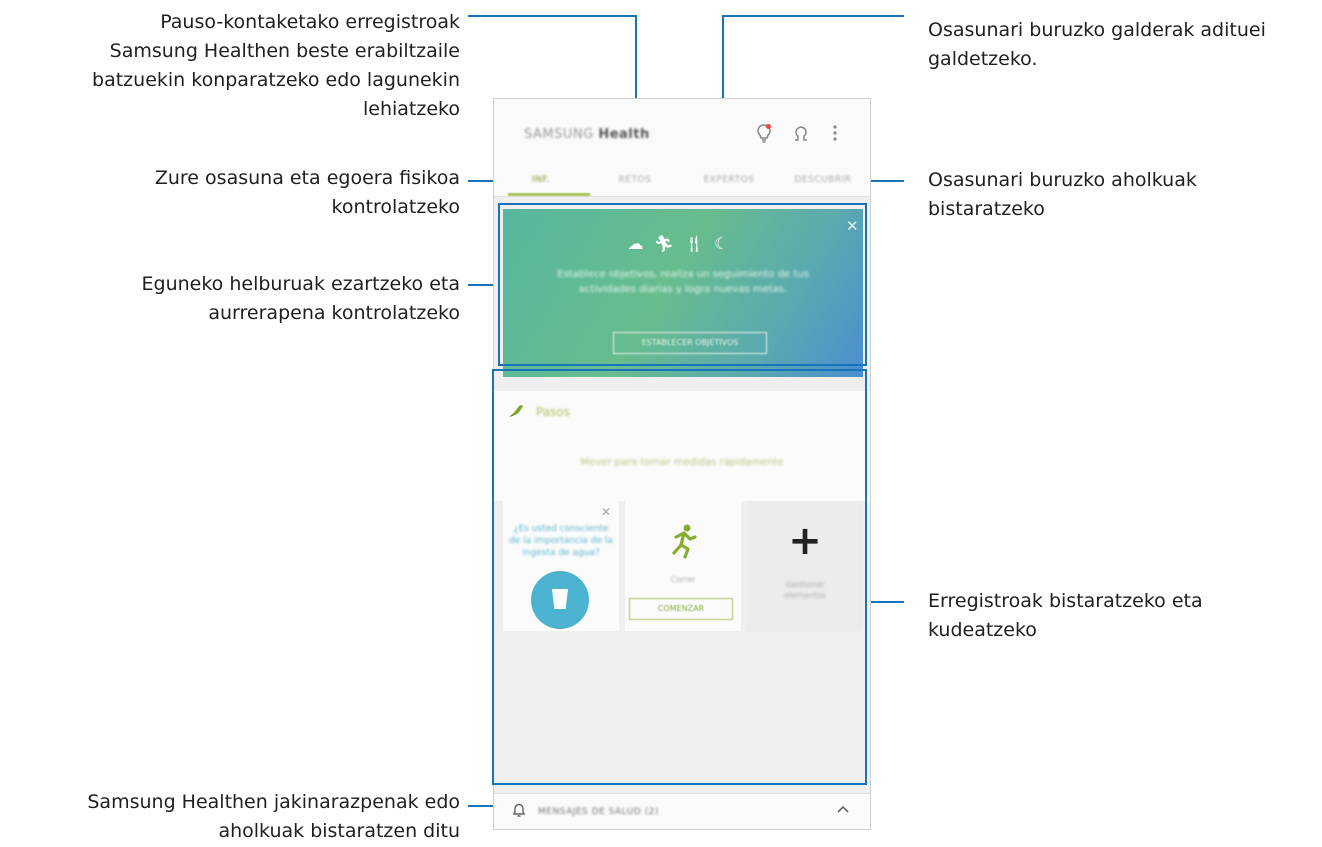 This screenshot has width=1322, height=847. What do you see at coordinates (843, 810) in the screenshot?
I see `chevron-up-icon` at bounding box center [843, 810].